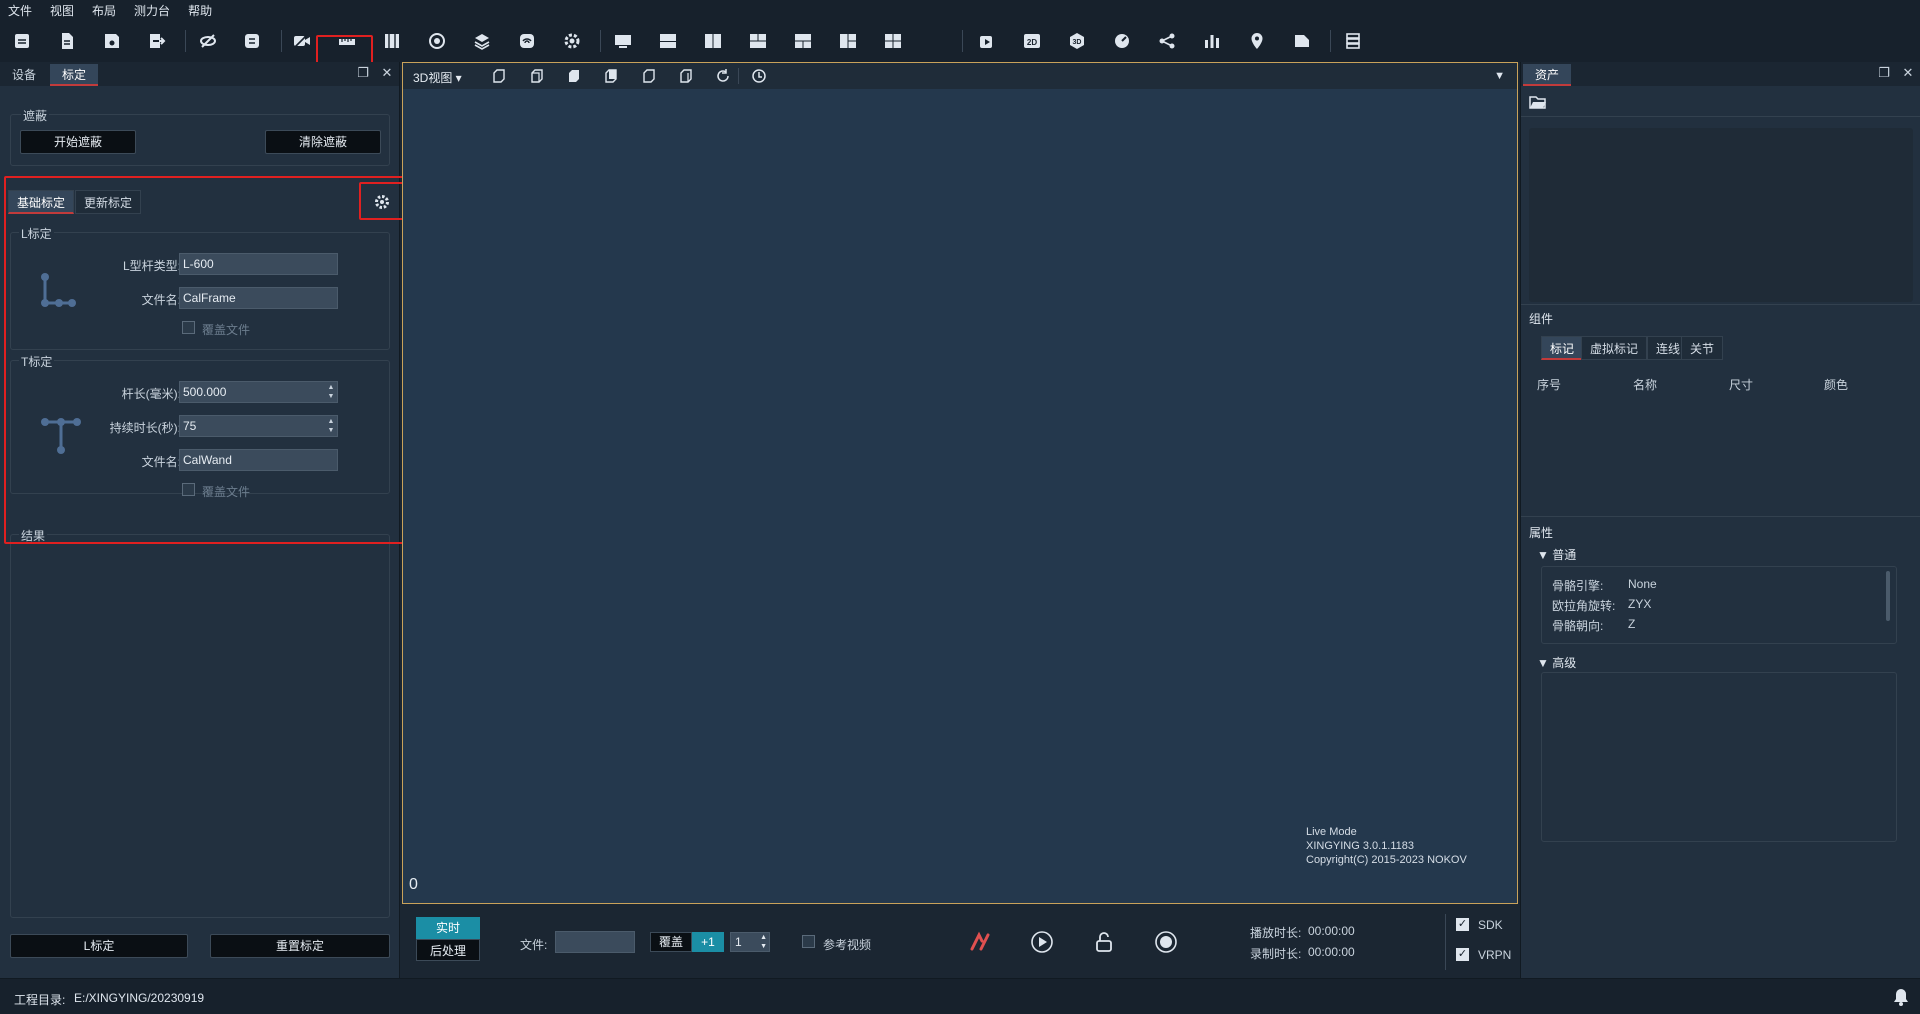 This screenshot has height=1014, width=1920. What do you see at coordinates (1077, 41) in the screenshot?
I see `3d-view-icon: 3D` at bounding box center [1077, 41].